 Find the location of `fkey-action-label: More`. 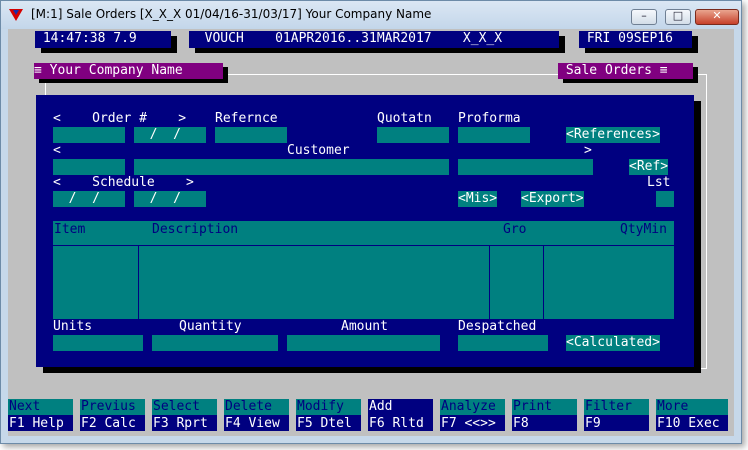

fkey-action-label: More is located at coordinates (692, 407).